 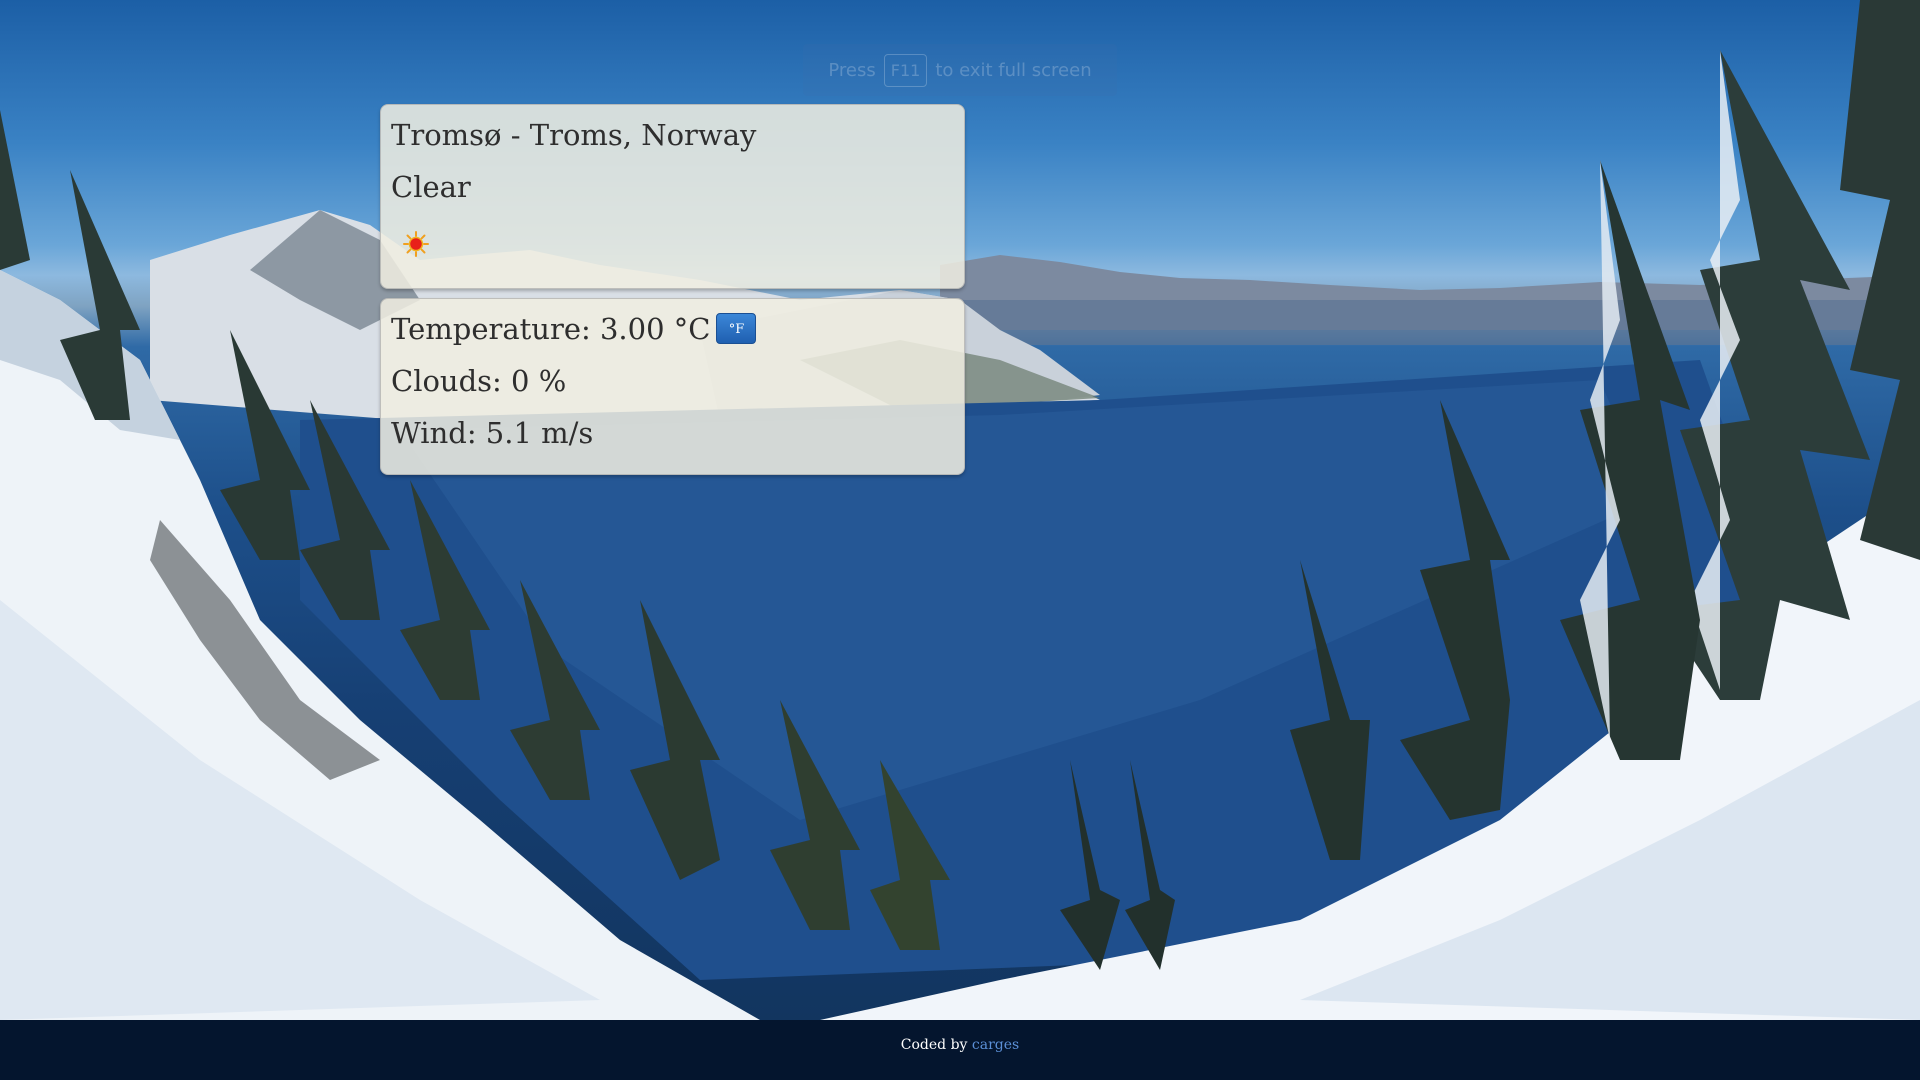 I want to click on sun-icon, so click(x=416, y=244).